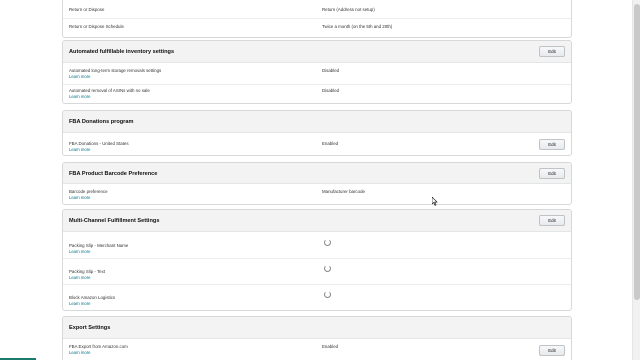 The image size is (640, 360). What do you see at coordinates (99, 245) in the screenshot?
I see `setting-label: Packing Slip - Merchant Name` at bounding box center [99, 245].